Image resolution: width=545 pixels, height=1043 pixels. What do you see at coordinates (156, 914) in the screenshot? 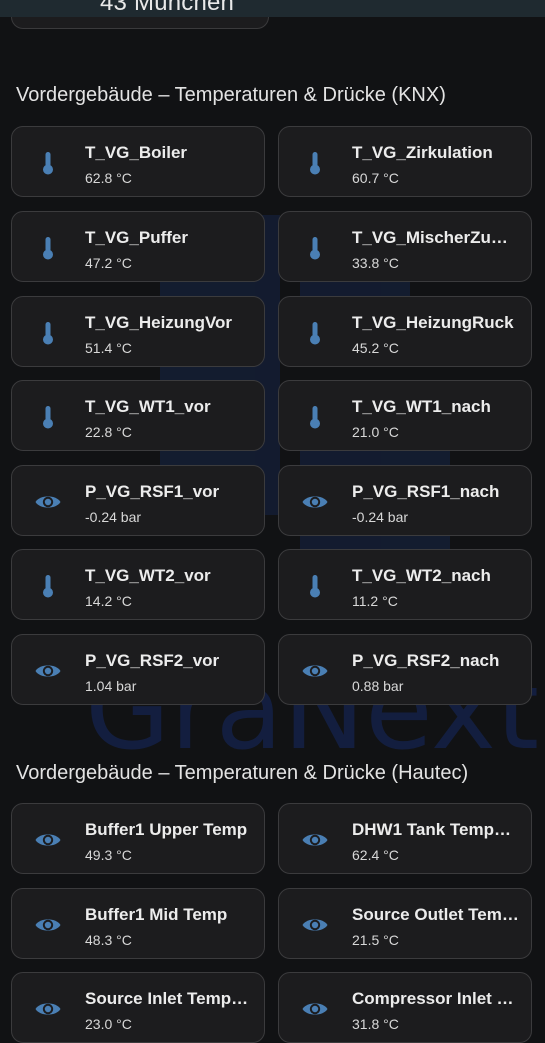
I see `sensor-name: Buffer1 Mid Temp` at bounding box center [156, 914].